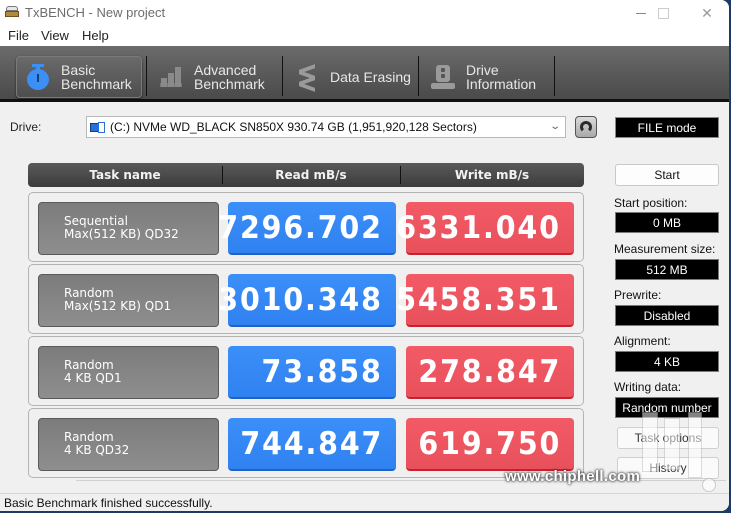 This screenshot has height=513, width=731. Describe the element at coordinates (667, 315) in the screenshot. I see `prewrite-value: Disabled` at that location.